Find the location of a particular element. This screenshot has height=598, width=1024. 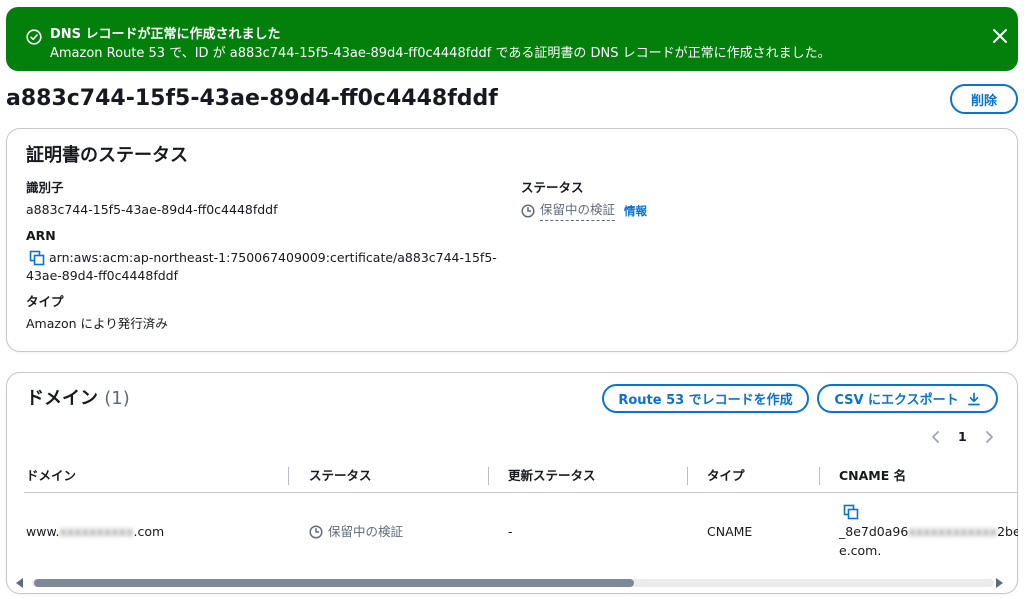

table-divider is located at coordinates (521, 492).